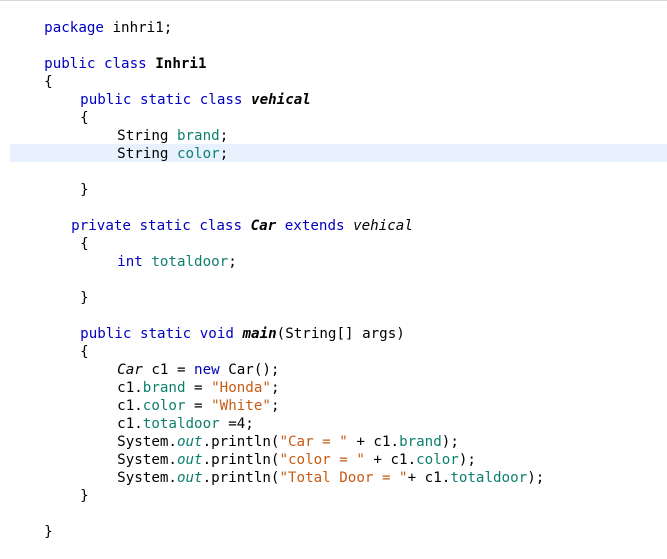 Image resolution: width=667 pixels, height=559 pixels. Describe the element at coordinates (383, 226) in the screenshot. I see `superclass-name: vehical` at that location.